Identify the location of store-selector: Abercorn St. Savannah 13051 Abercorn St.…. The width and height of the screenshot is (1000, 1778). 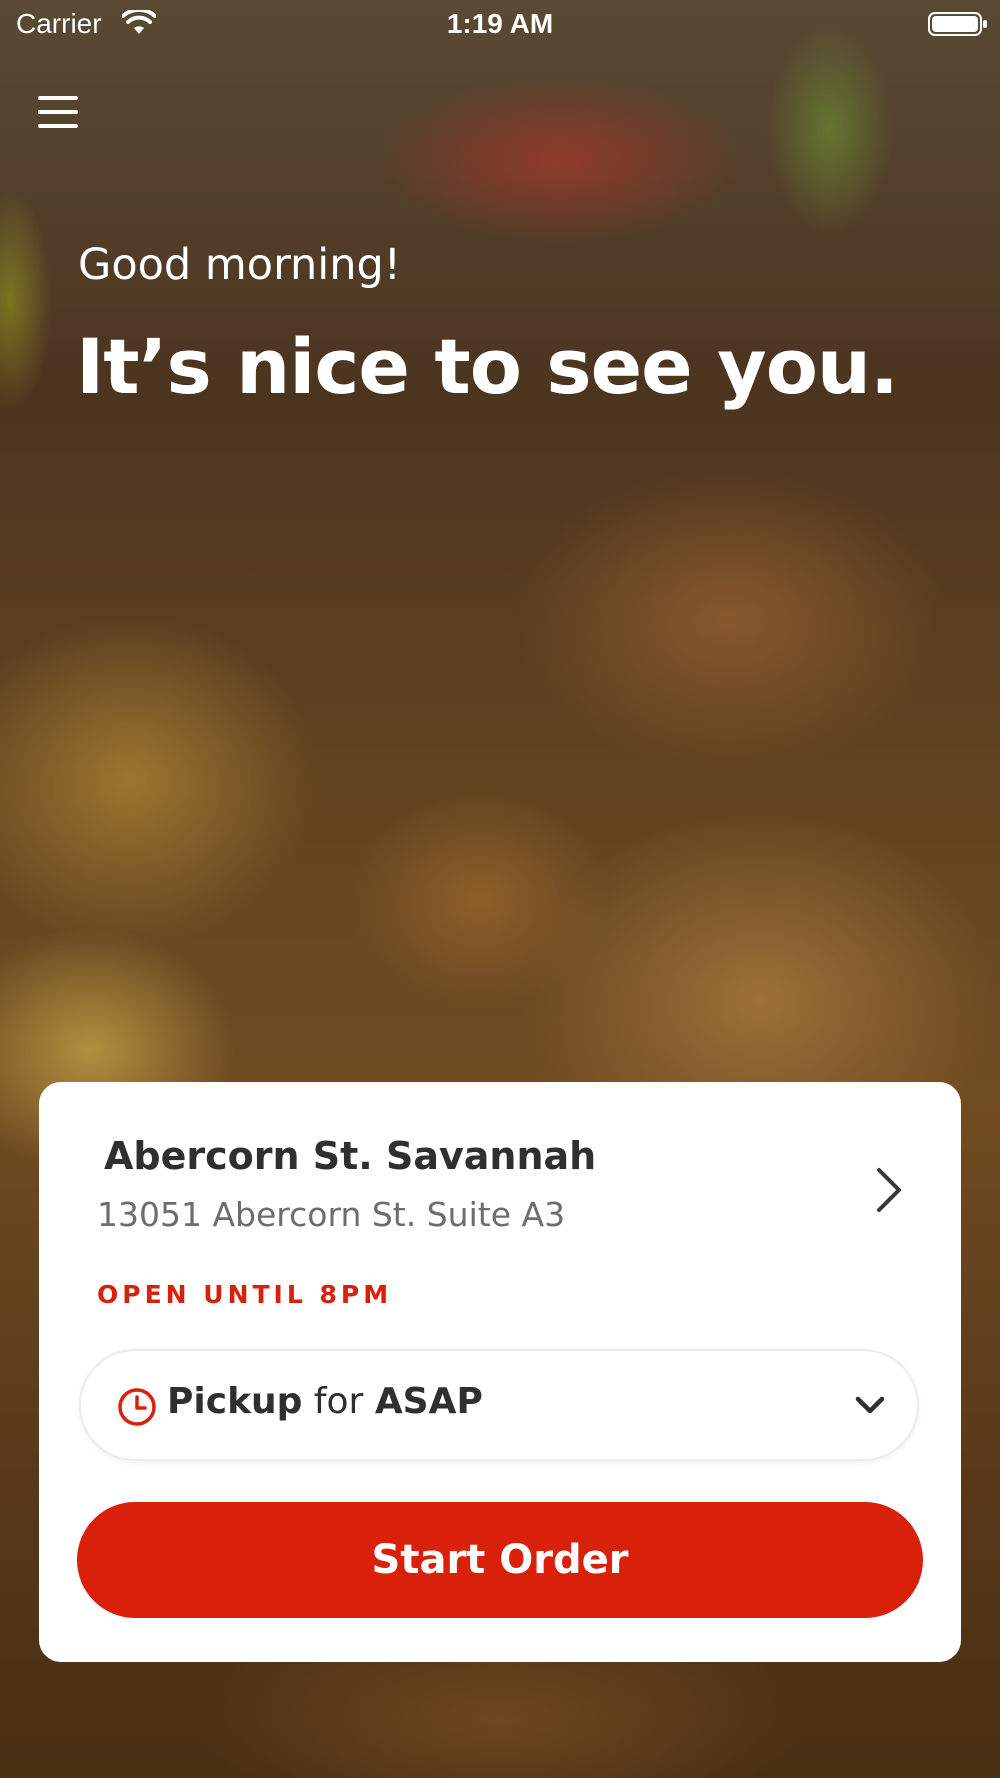
(500, 1158).